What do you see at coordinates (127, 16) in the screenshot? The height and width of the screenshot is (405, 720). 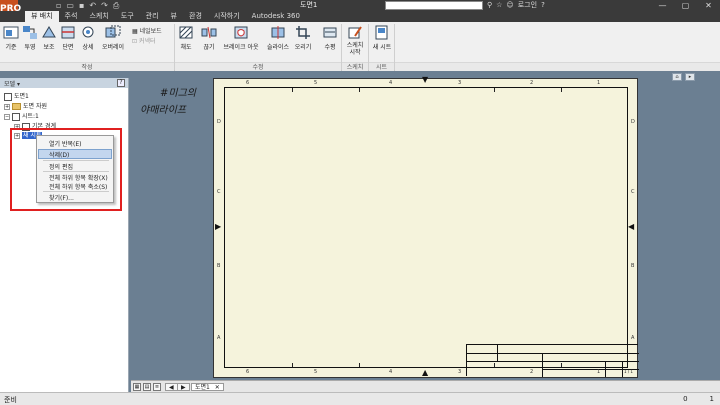 I see `tab-tools: 도구` at bounding box center [127, 16].